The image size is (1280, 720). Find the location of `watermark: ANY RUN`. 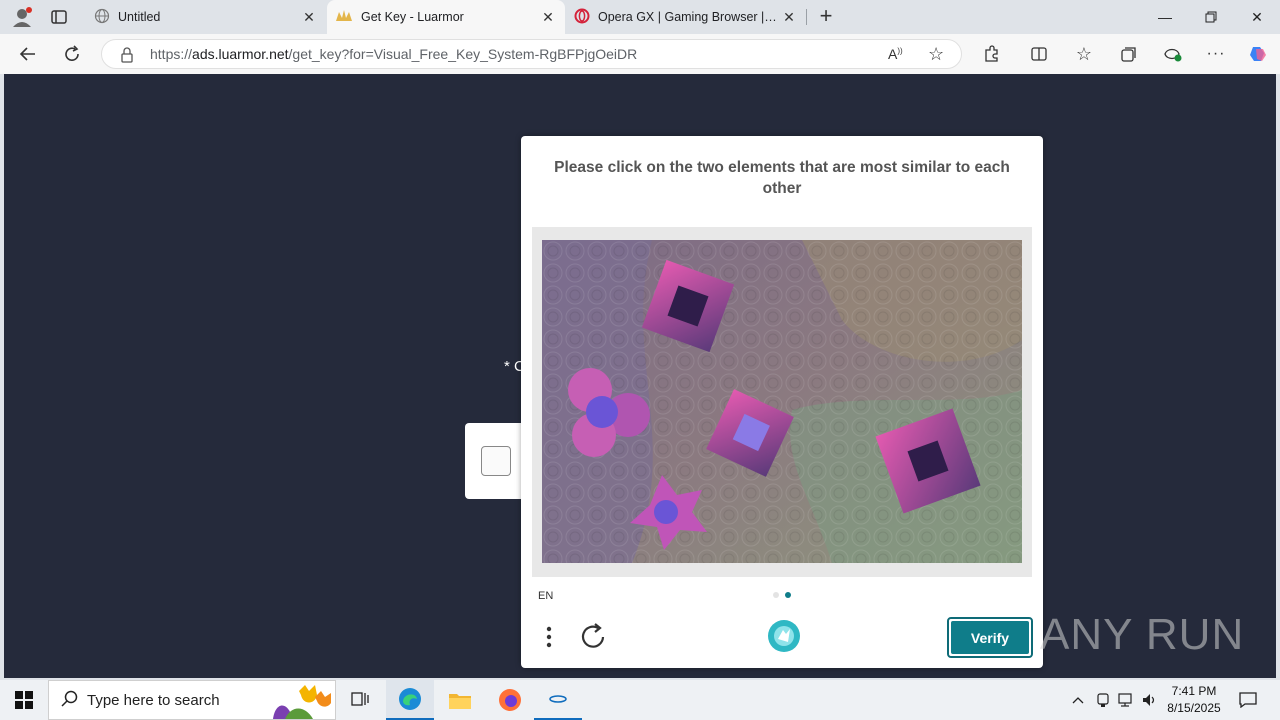

watermark: ANY RUN is located at coordinates (1142, 634).